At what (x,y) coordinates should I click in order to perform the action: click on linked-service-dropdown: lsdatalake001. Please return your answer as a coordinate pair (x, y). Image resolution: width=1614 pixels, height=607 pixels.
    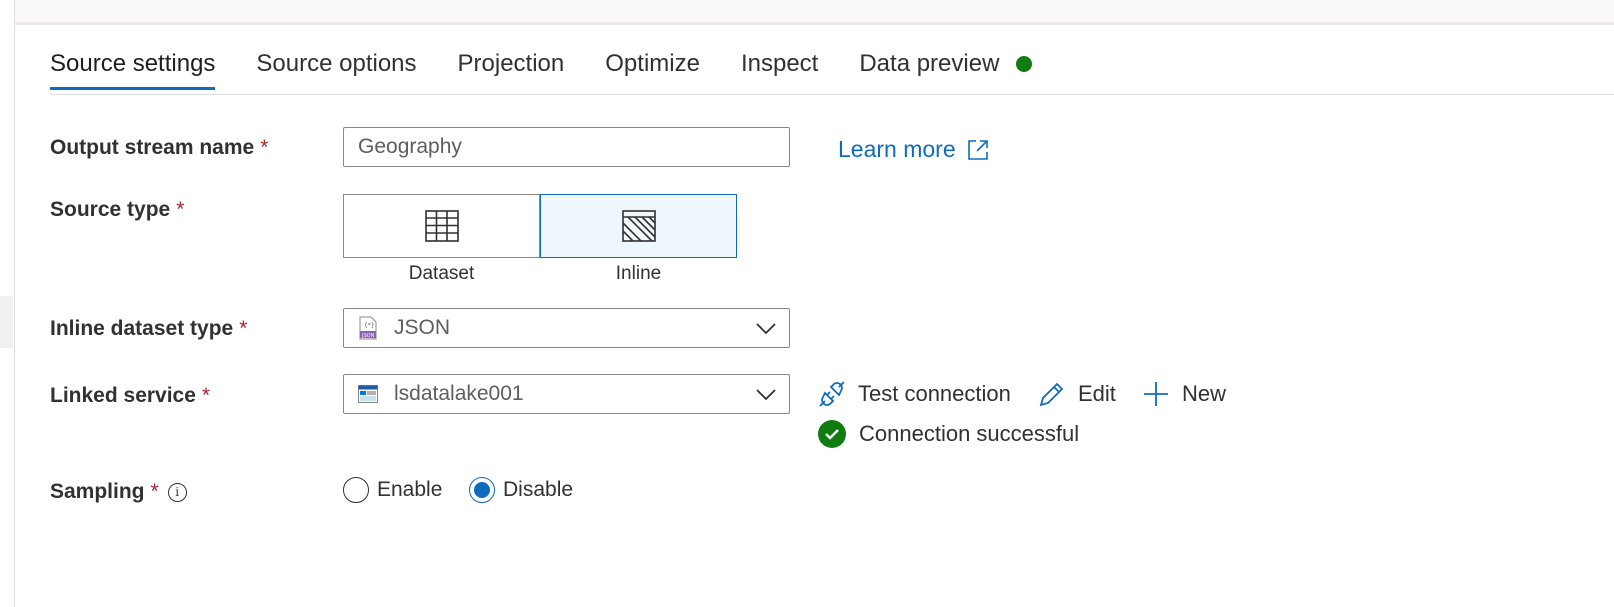
    Looking at the image, I should click on (566, 394).